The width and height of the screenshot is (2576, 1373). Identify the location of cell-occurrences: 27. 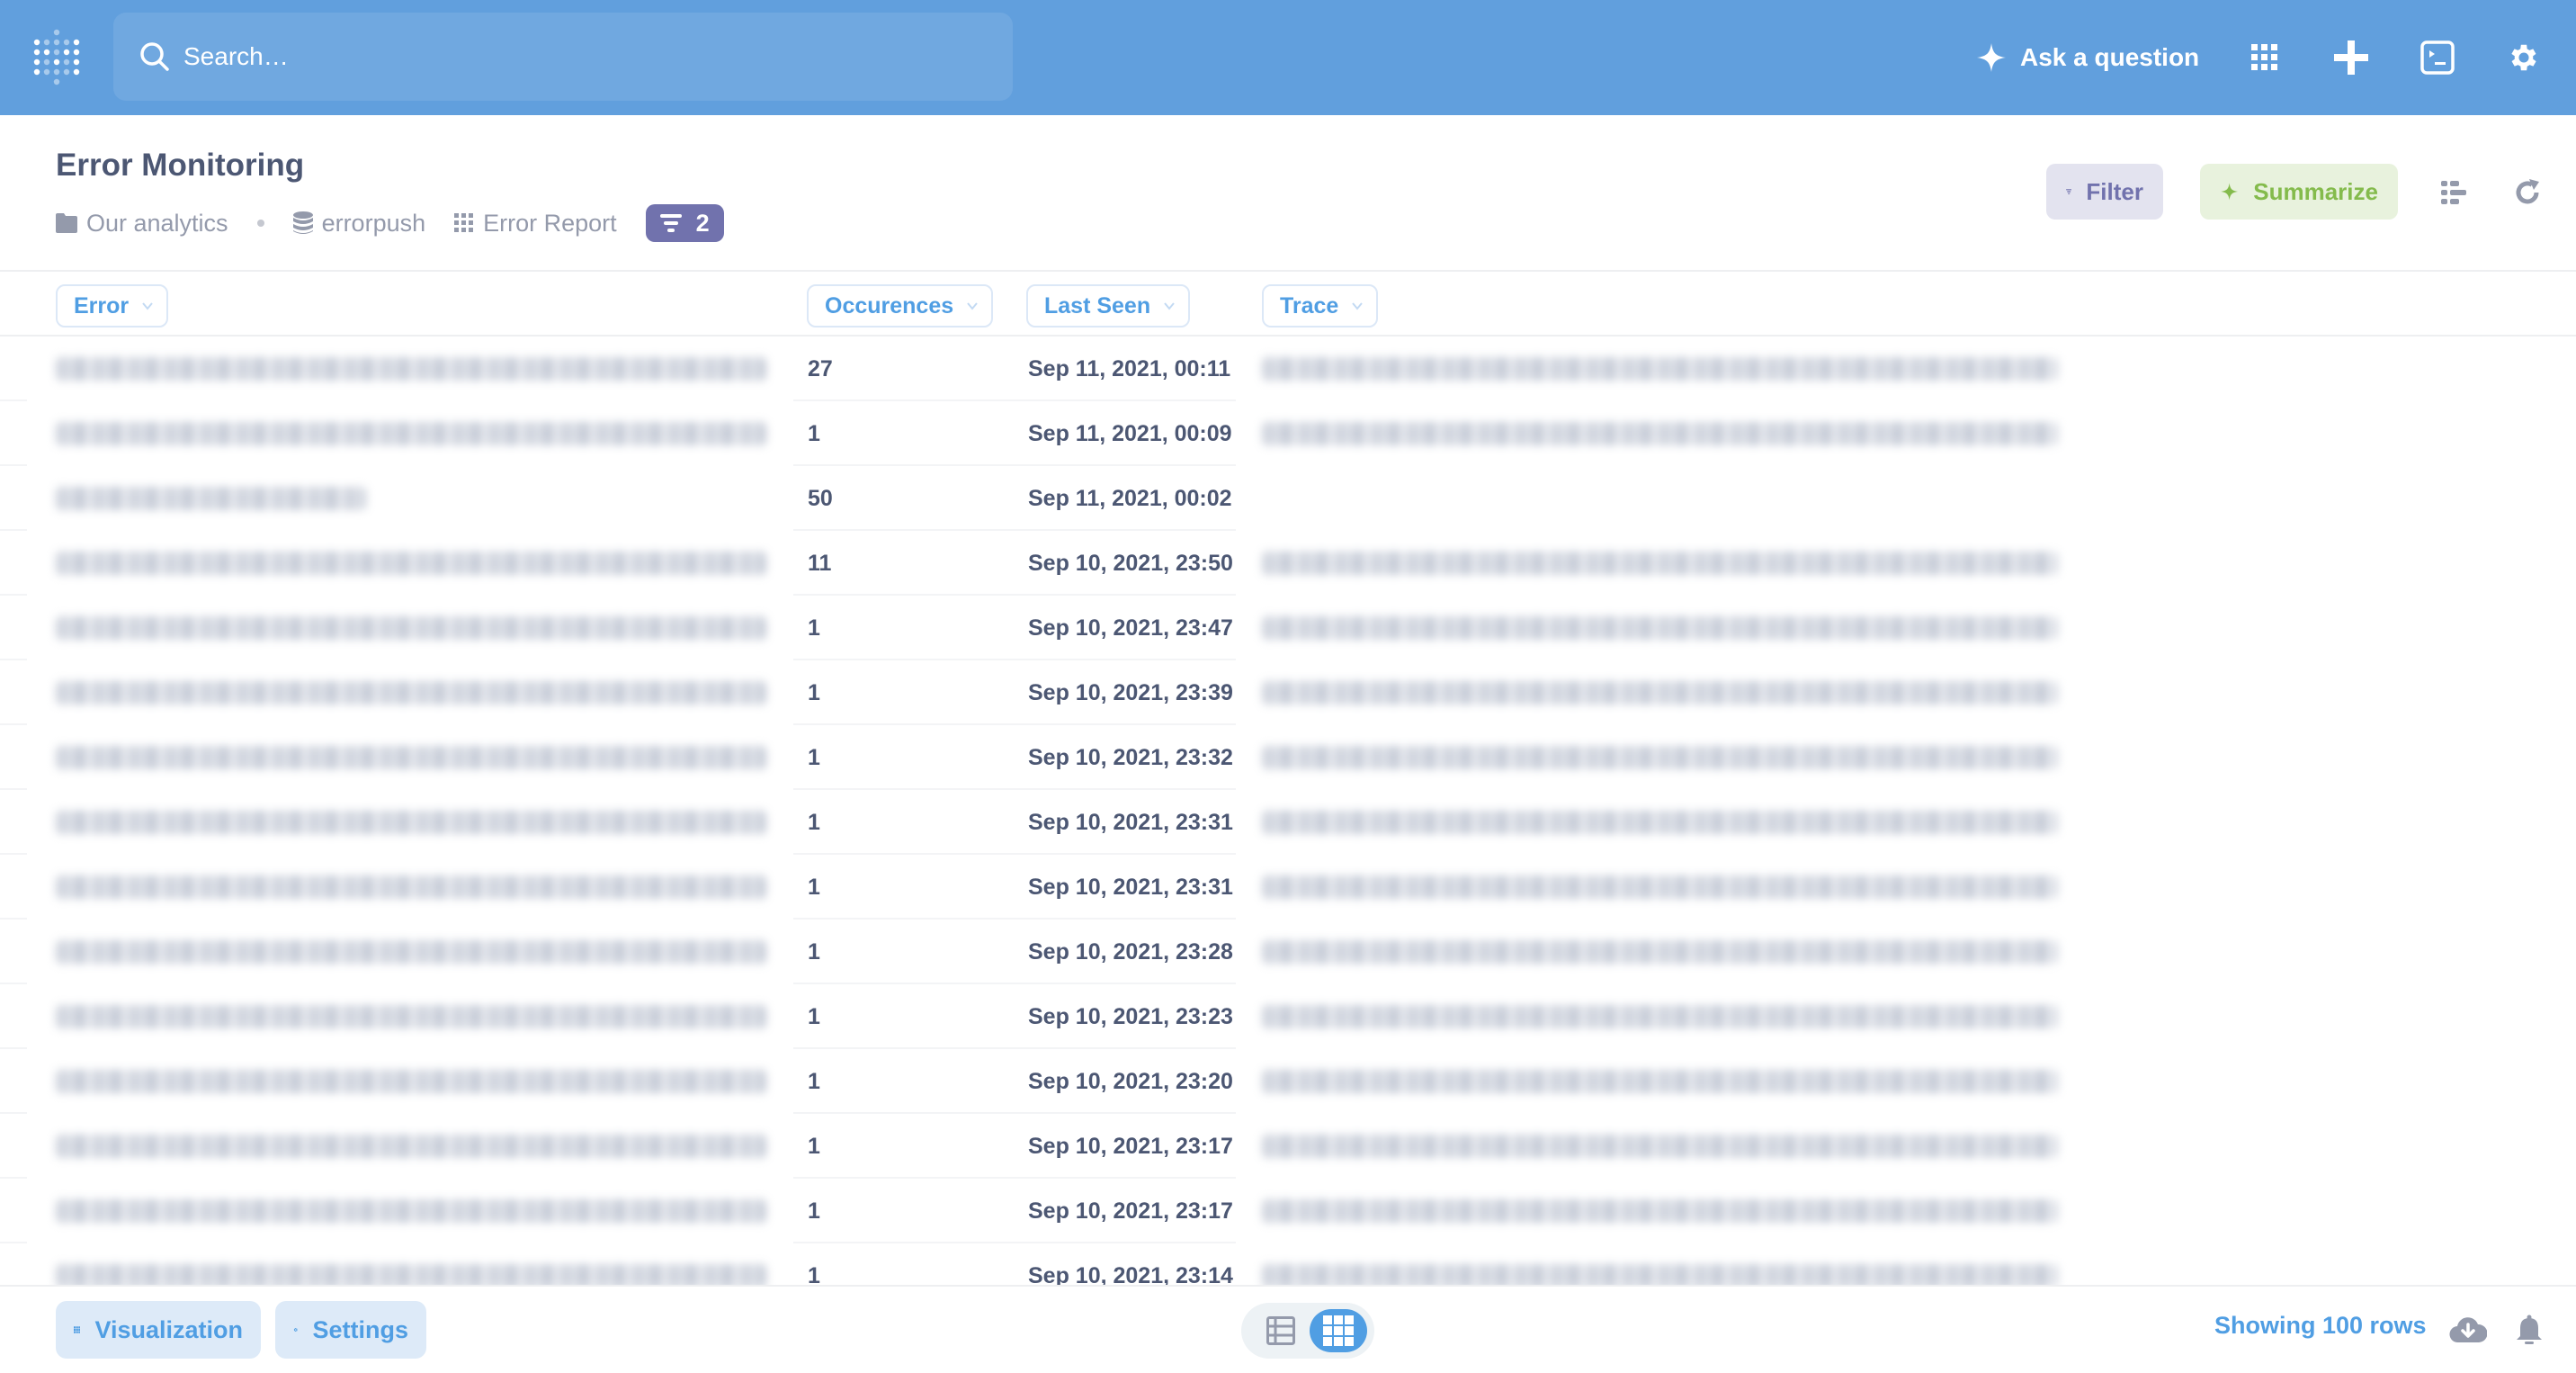
(820, 369).